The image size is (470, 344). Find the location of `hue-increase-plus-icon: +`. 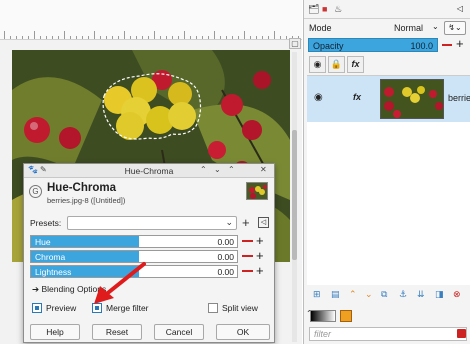

hue-increase-plus-icon: + is located at coordinates (260, 240).